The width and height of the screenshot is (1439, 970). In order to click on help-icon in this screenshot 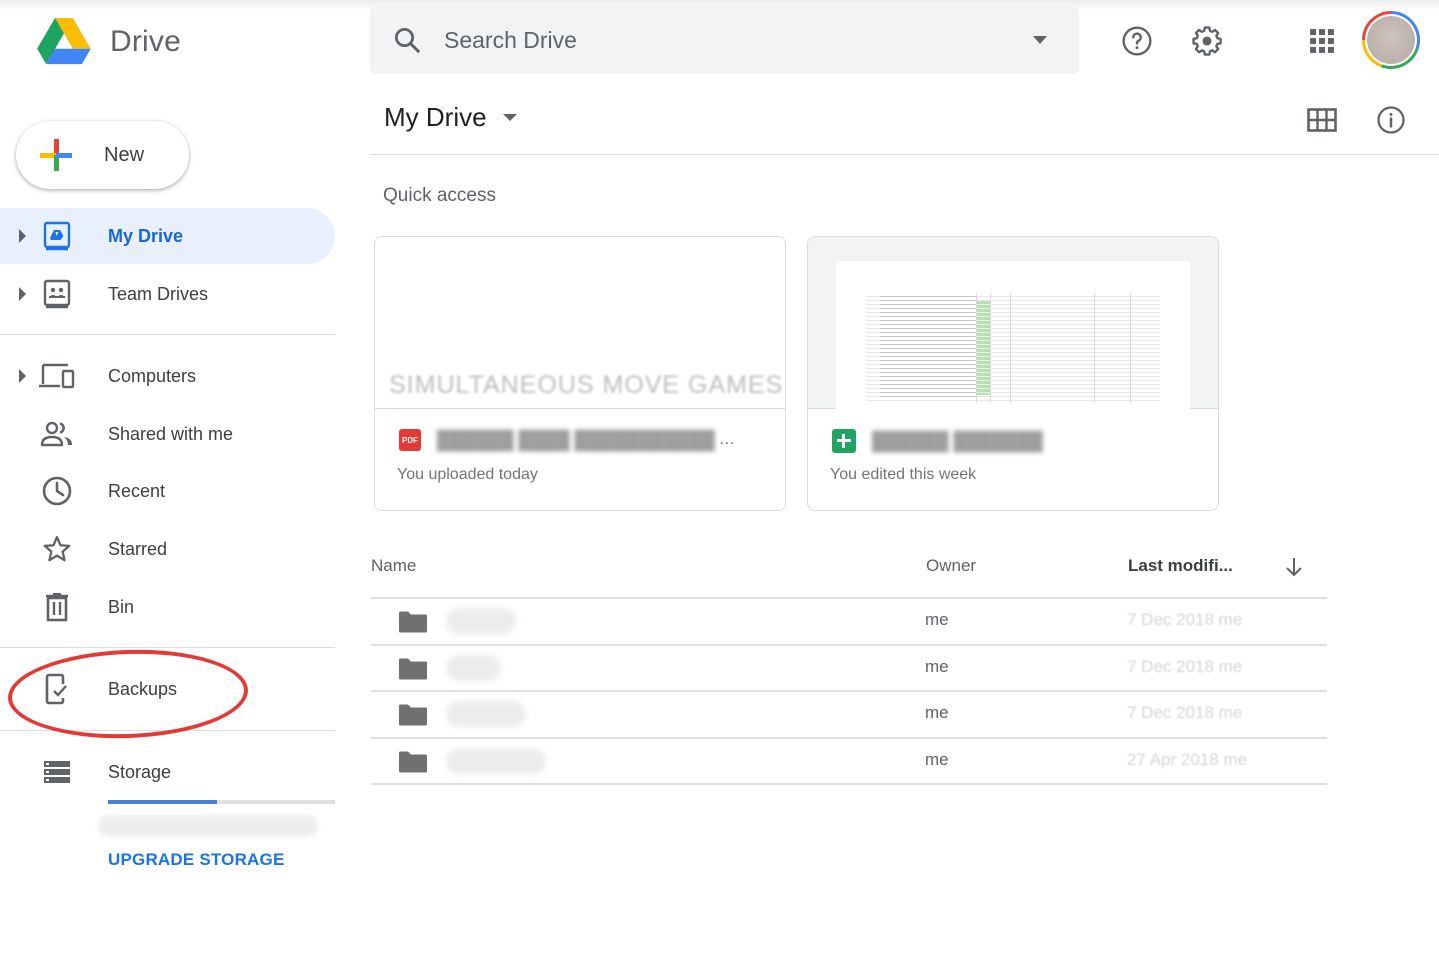, I will do `click(1137, 41)`.